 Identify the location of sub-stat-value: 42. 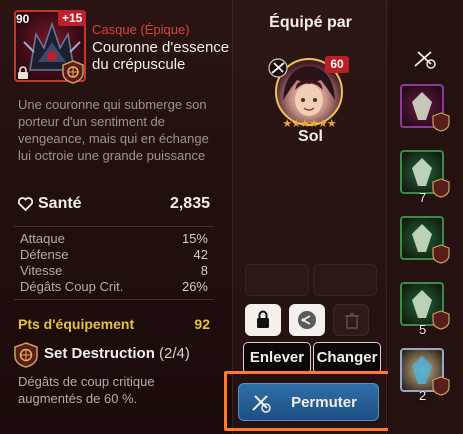
(200, 254).